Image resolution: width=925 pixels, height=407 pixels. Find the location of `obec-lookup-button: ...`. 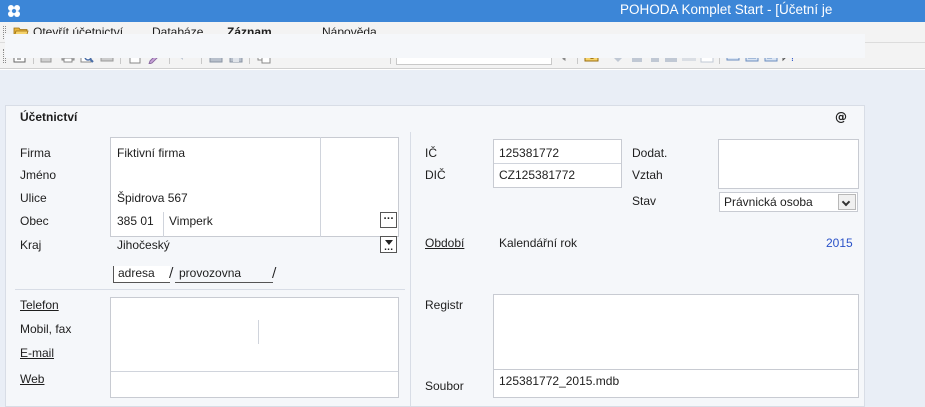

obec-lookup-button: ... is located at coordinates (388, 220).